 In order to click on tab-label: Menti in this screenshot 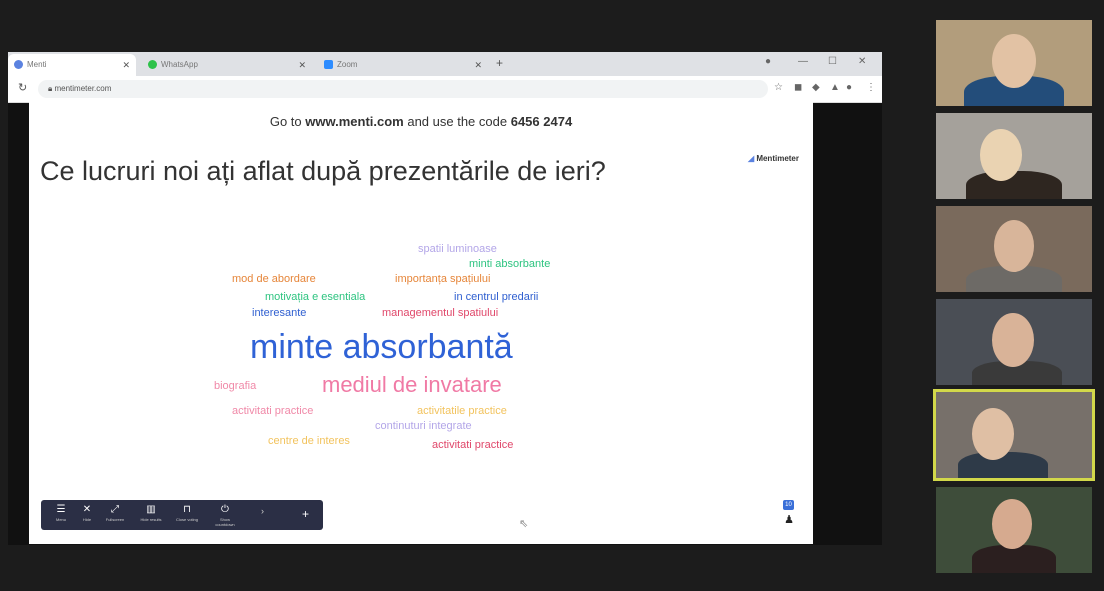, I will do `click(37, 64)`.